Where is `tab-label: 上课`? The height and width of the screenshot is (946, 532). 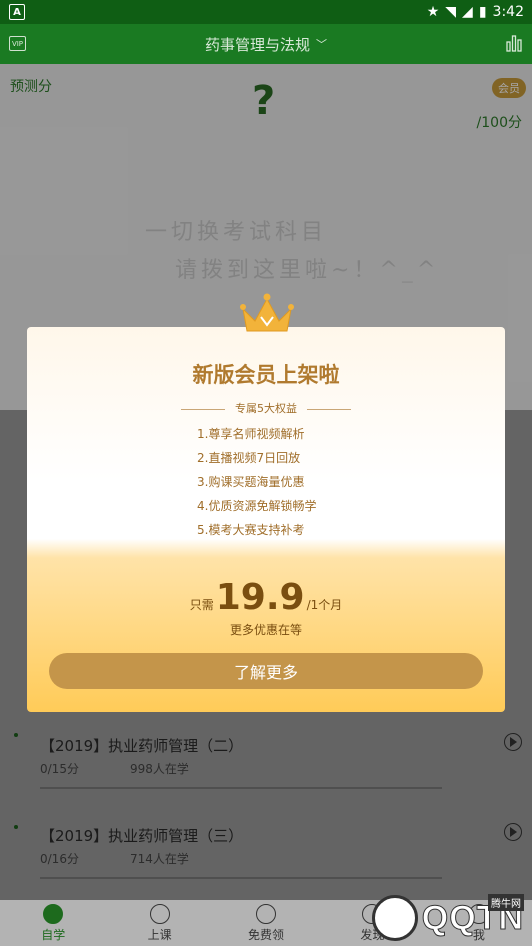
tab-label: 上课 is located at coordinates (159, 934).